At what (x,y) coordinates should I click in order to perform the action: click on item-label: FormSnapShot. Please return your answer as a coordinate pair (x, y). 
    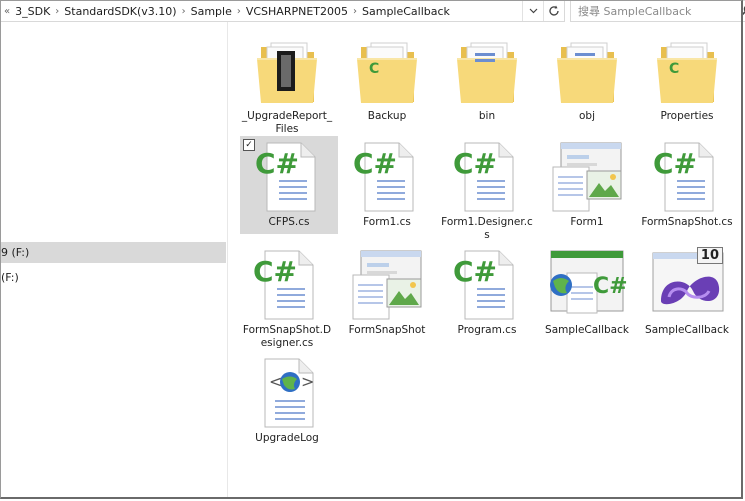
    Looking at the image, I should click on (387, 330).